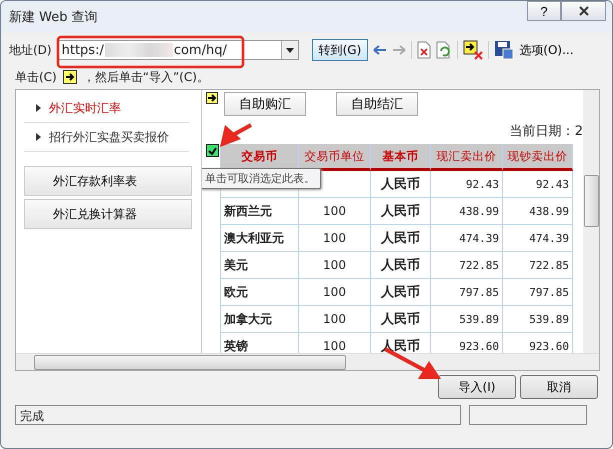 This screenshot has height=449, width=613. Describe the element at coordinates (591, 221) in the screenshot. I see `vertical-scrollbar` at that location.